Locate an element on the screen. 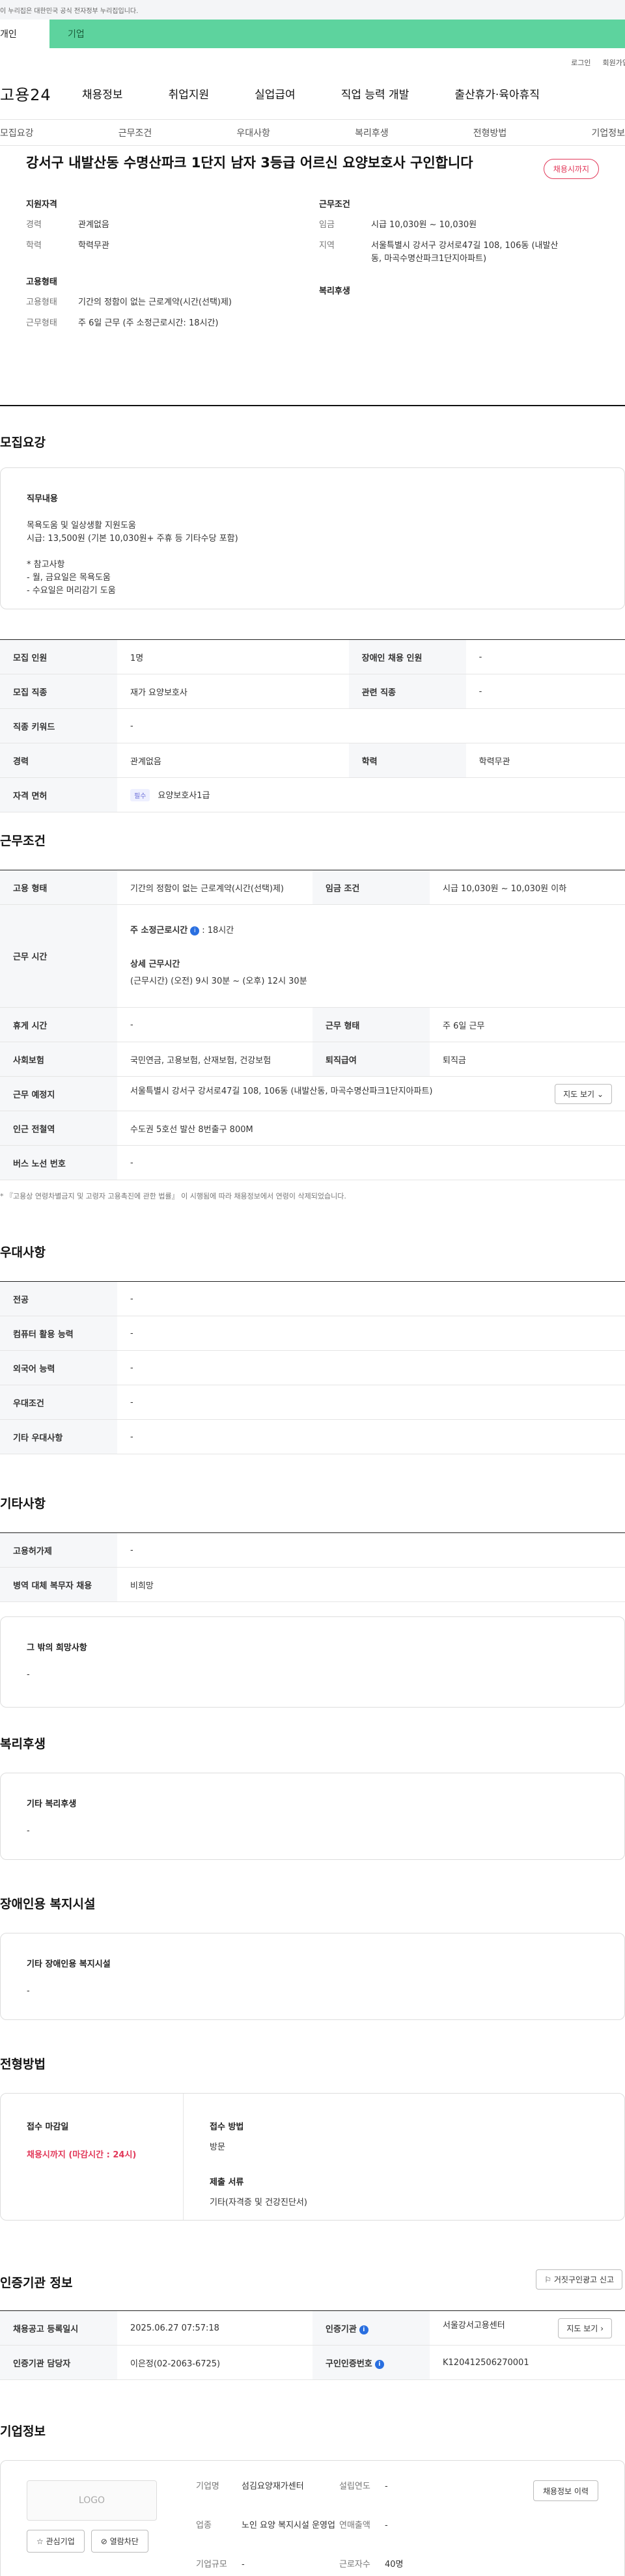 The image size is (625, 2576). table-header: 사회보험 is located at coordinates (58, 1059).